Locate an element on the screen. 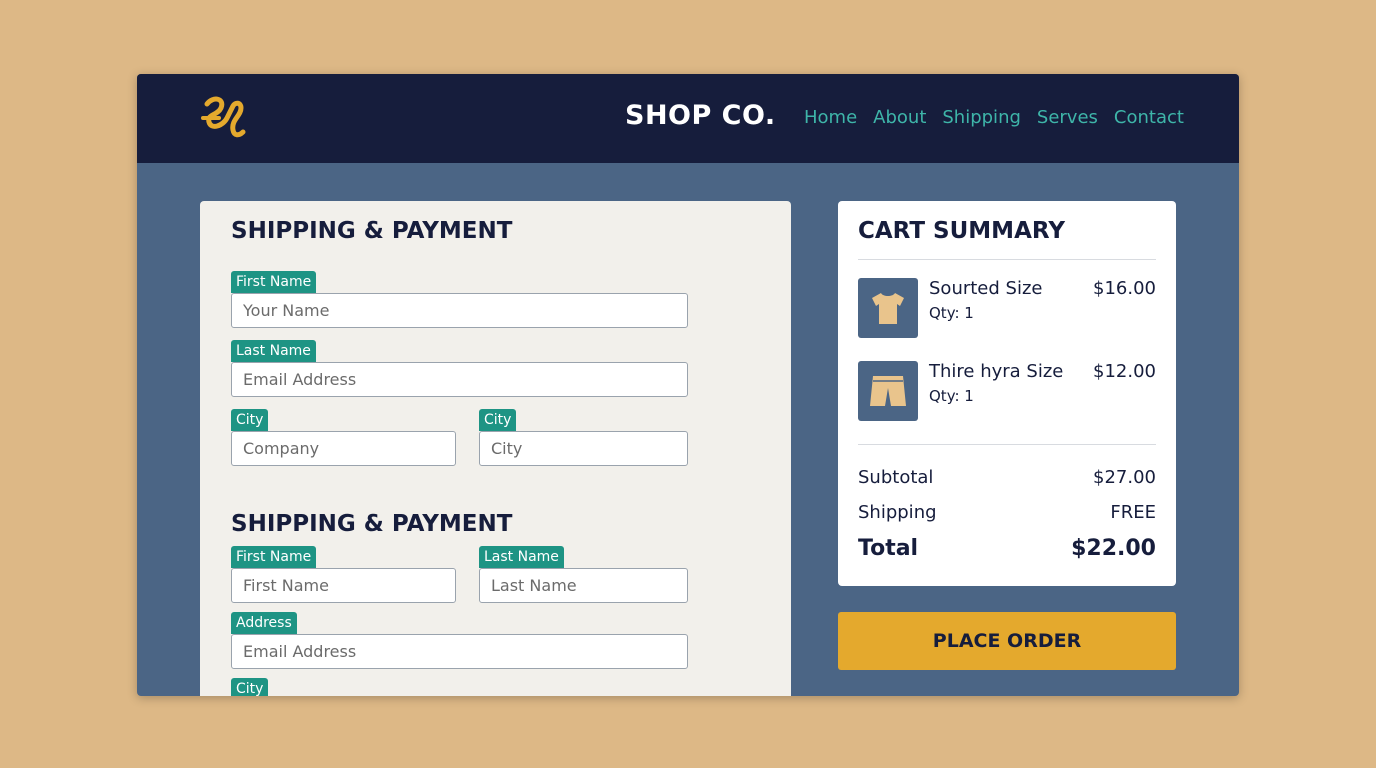  section-title-2: SHIPPING & PAYMENT is located at coordinates (372, 524).